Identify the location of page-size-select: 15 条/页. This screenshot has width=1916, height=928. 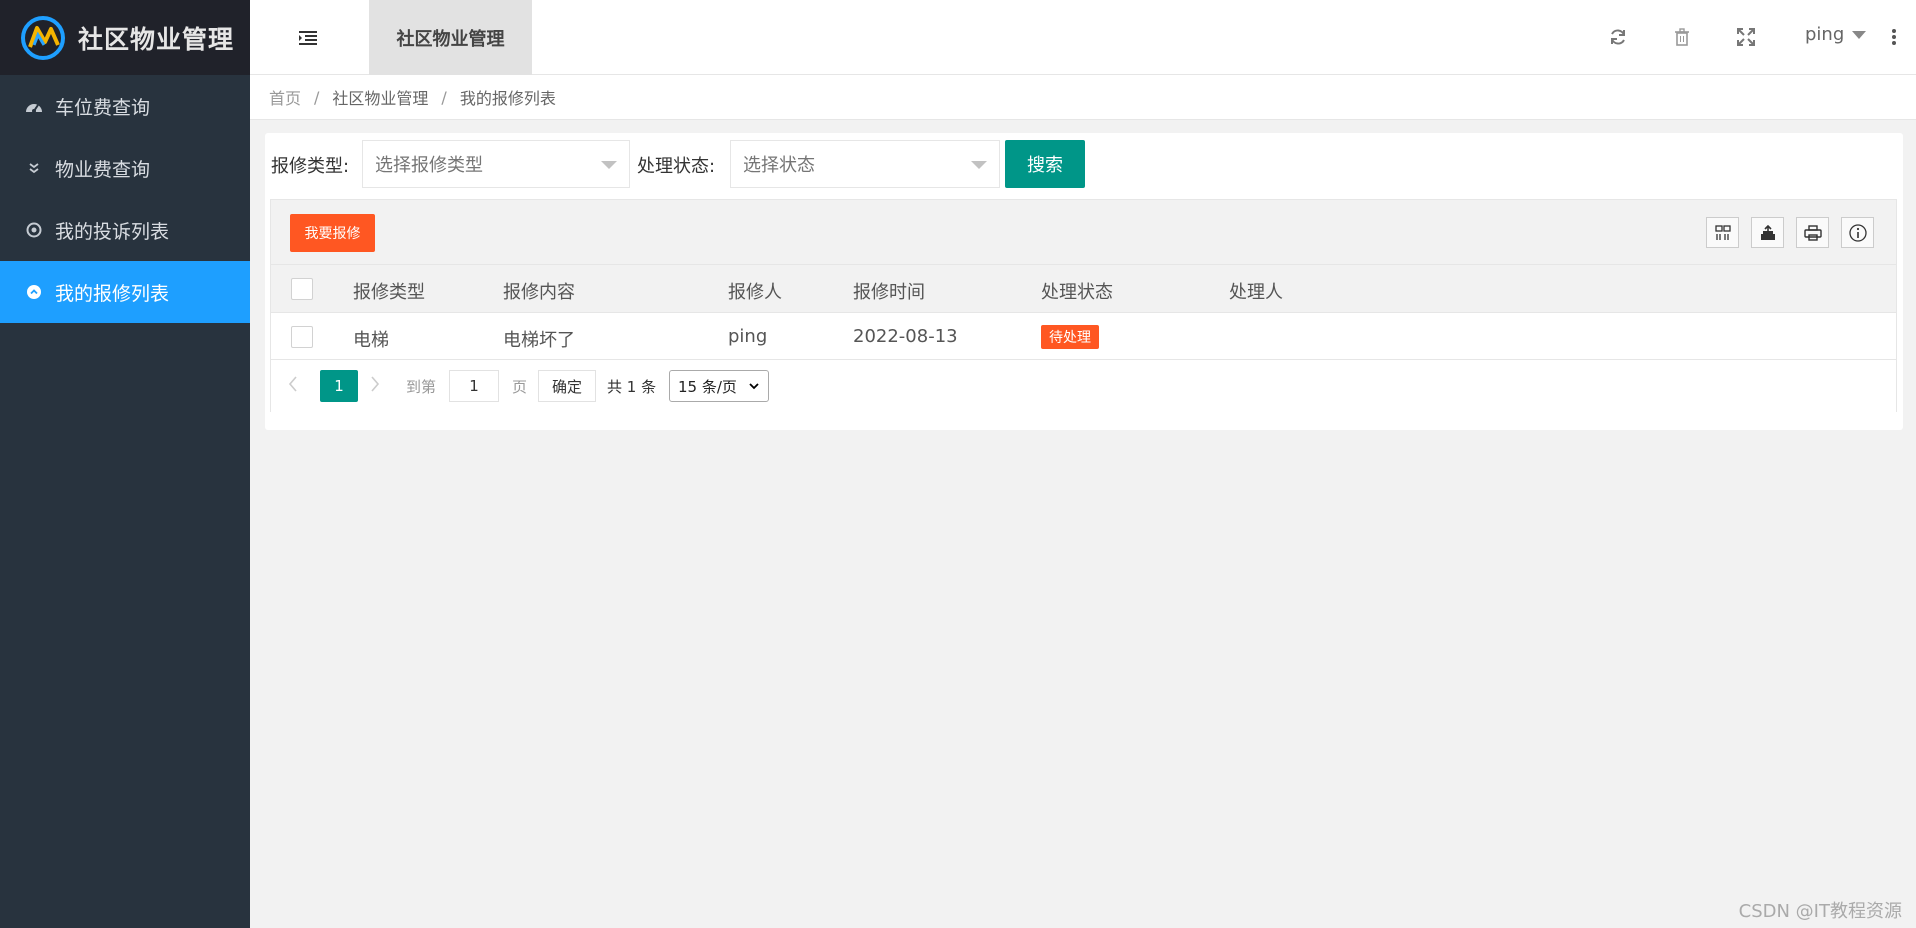
(719, 386).